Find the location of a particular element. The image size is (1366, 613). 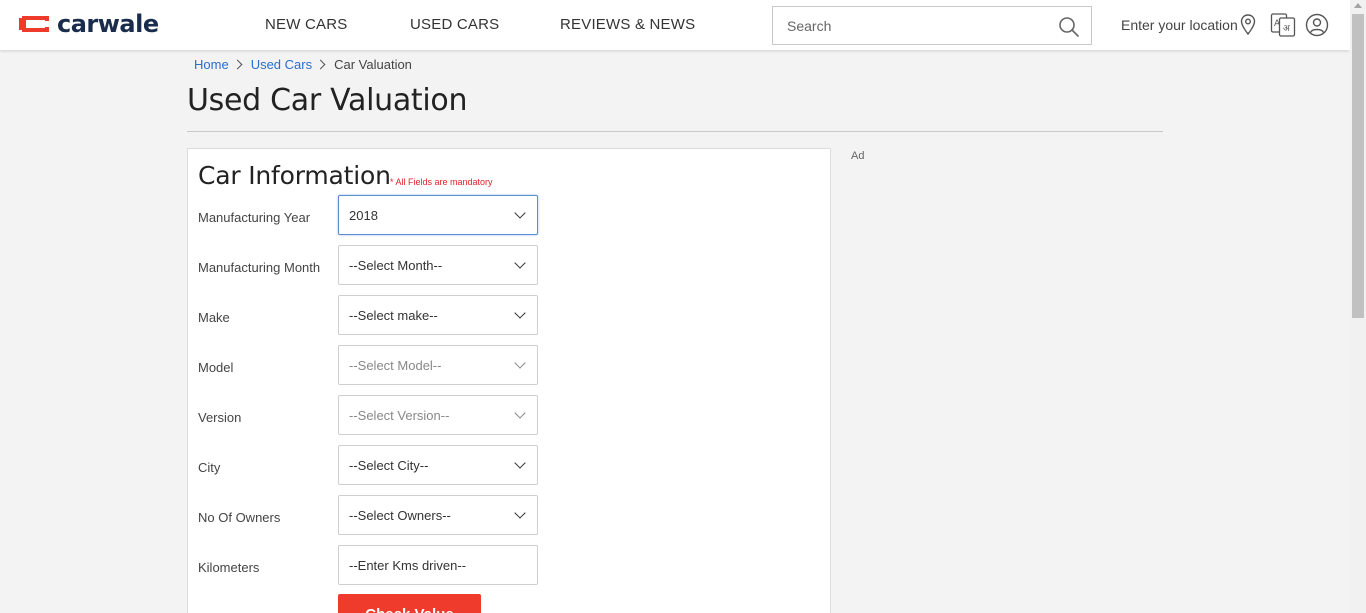

form-title: Car Information is located at coordinates (294, 175).